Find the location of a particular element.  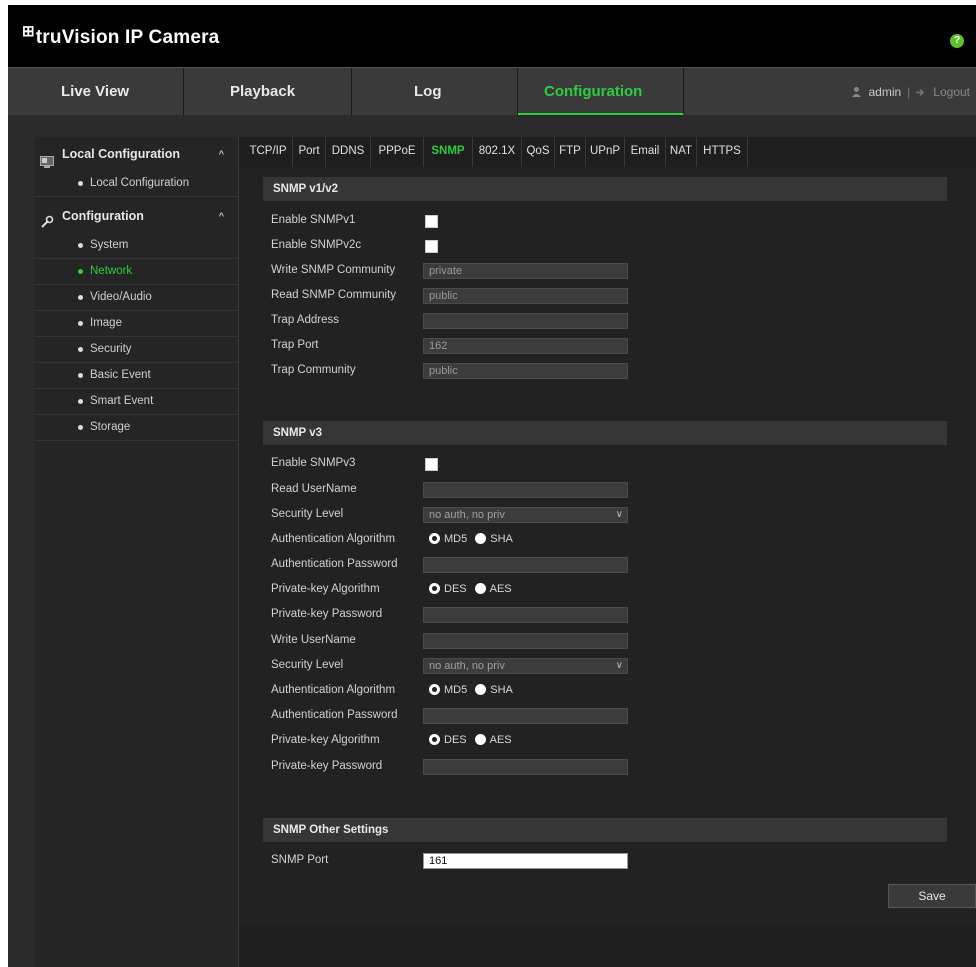

logo-mark-icon: ⊞ is located at coordinates (28, 31).